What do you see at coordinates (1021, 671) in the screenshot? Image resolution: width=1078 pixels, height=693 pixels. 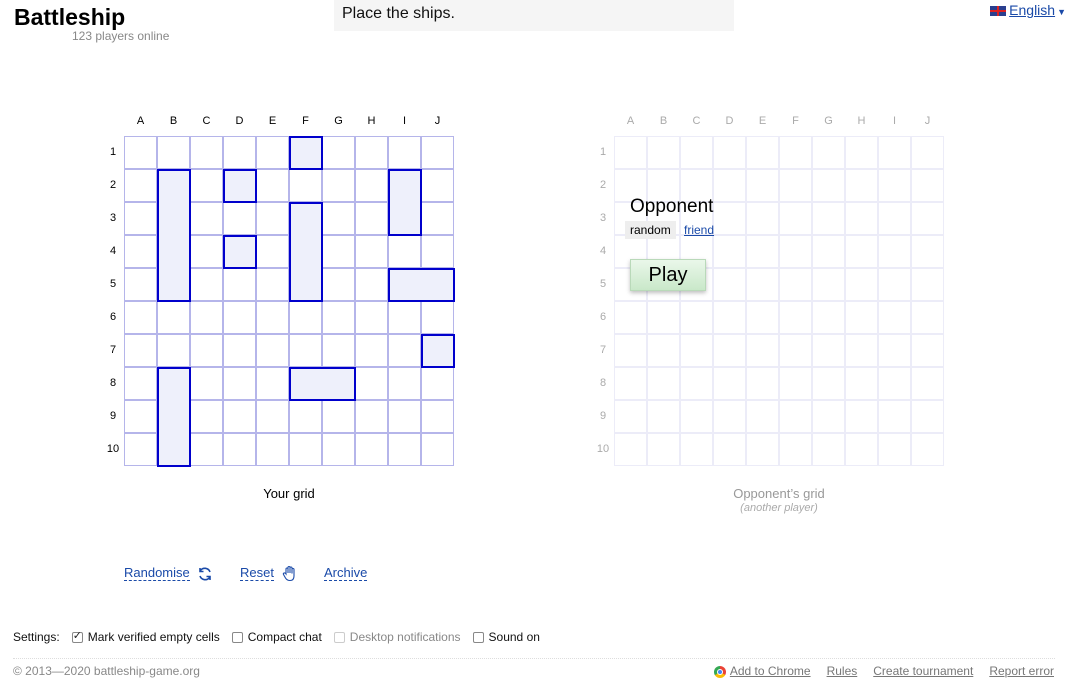 I see `report-error-link: Report error` at bounding box center [1021, 671].